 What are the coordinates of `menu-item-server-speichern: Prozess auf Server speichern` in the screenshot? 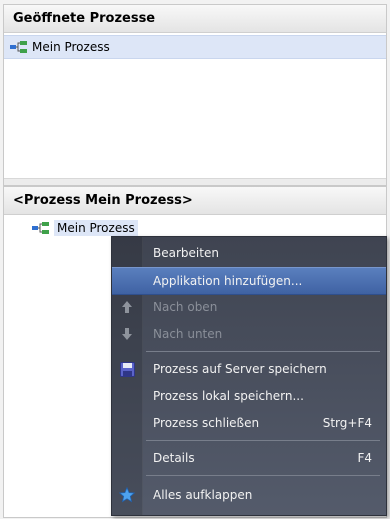 It's located at (249, 369).